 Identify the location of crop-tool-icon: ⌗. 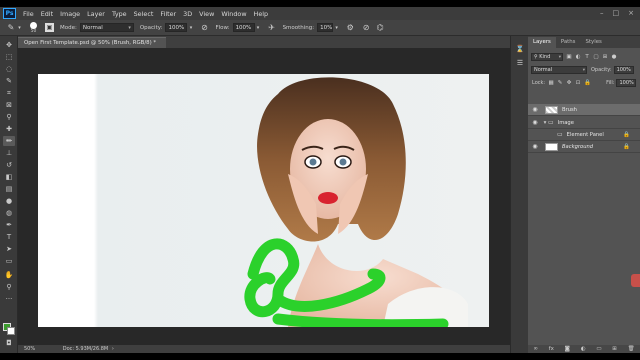
(9, 93).